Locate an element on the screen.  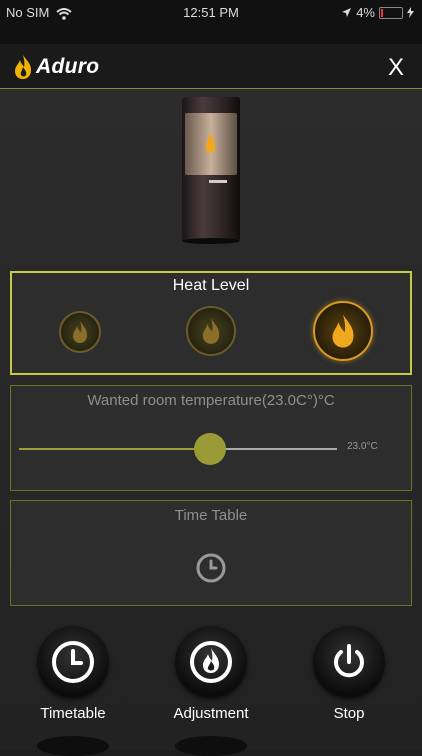
timetable-button is located at coordinates (73, 662).